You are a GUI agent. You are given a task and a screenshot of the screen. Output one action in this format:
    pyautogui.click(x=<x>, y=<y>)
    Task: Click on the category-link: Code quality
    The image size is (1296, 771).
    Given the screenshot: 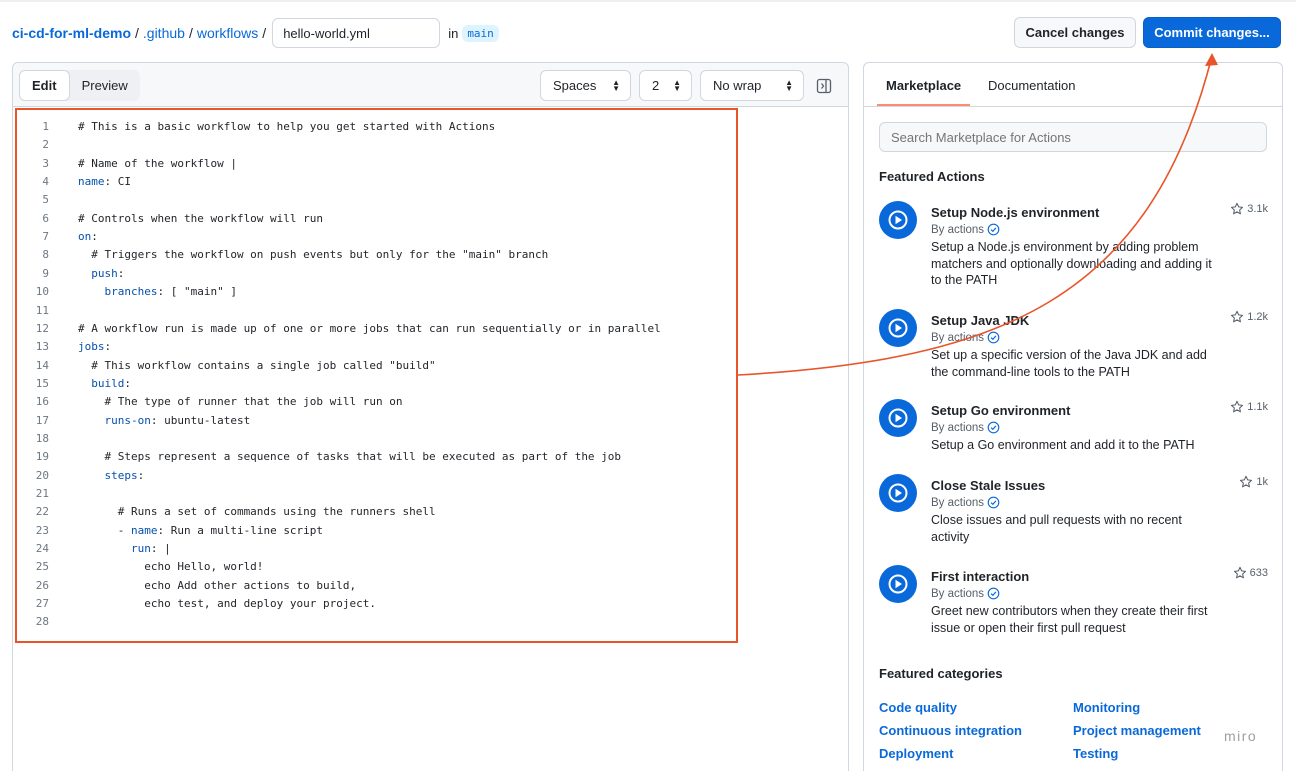 What is the action you would take?
    pyautogui.click(x=918, y=707)
    